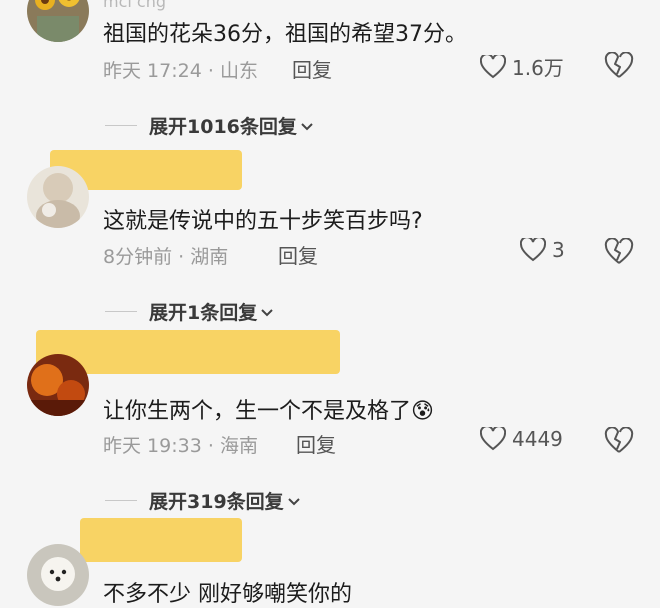  Describe the element at coordinates (263, 221) in the screenshot. I see `comment-text: 这就是传说中的五十步笑百步吗?` at that location.